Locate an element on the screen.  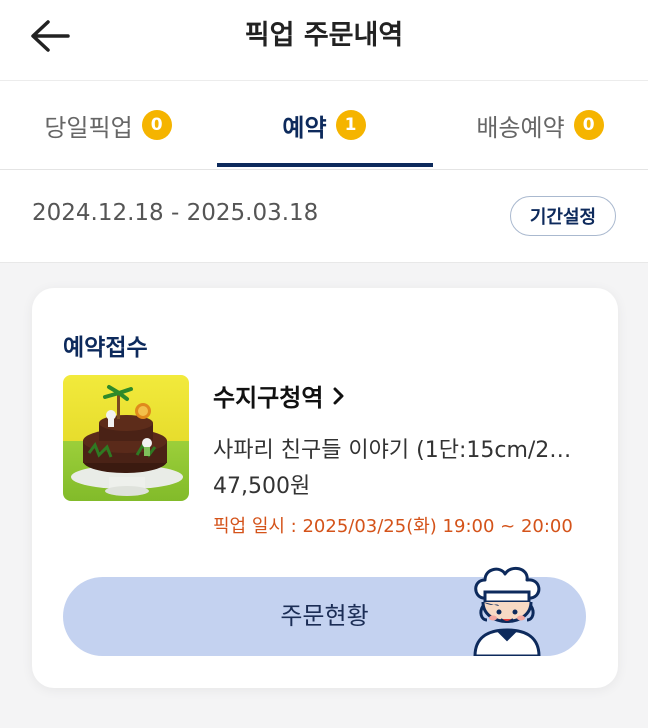
tab-bar: 당일픽업 0 예약 1 배송예약 0 is located at coordinates (324, 125).